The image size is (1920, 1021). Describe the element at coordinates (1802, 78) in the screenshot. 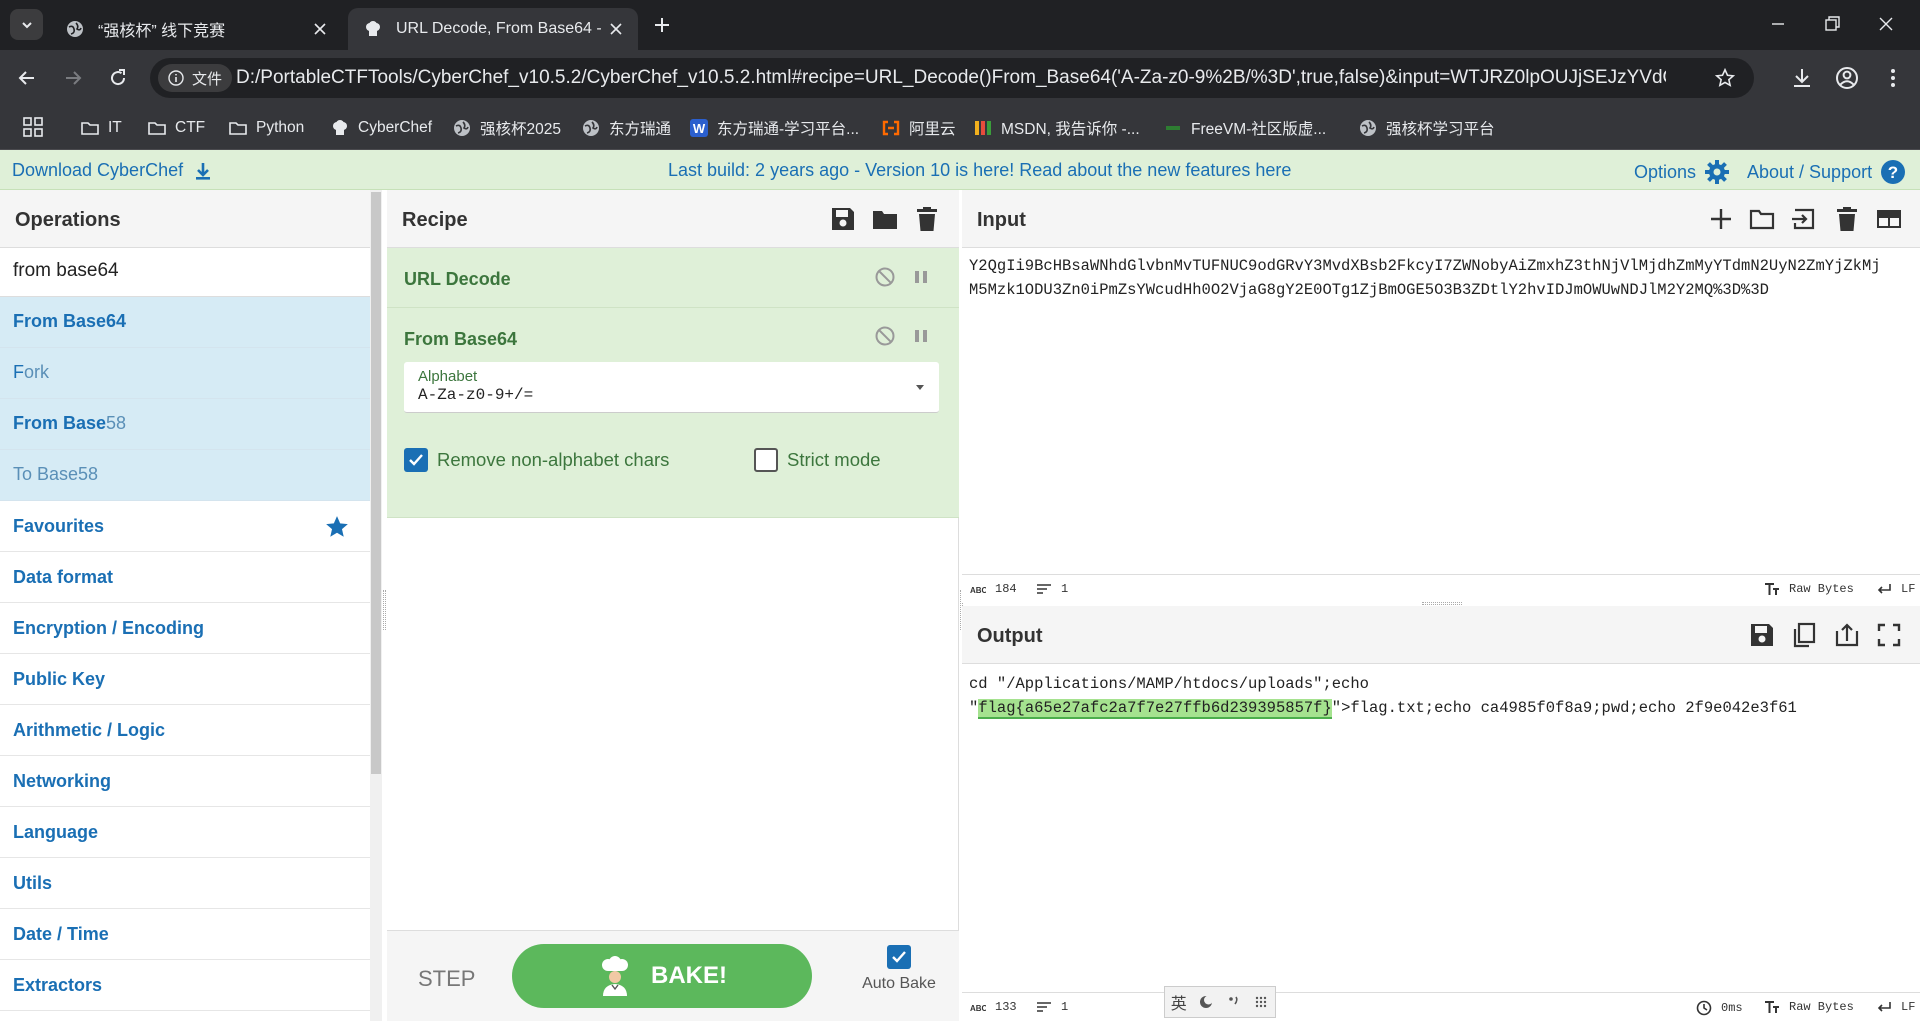

I see `download-icon` at that location.